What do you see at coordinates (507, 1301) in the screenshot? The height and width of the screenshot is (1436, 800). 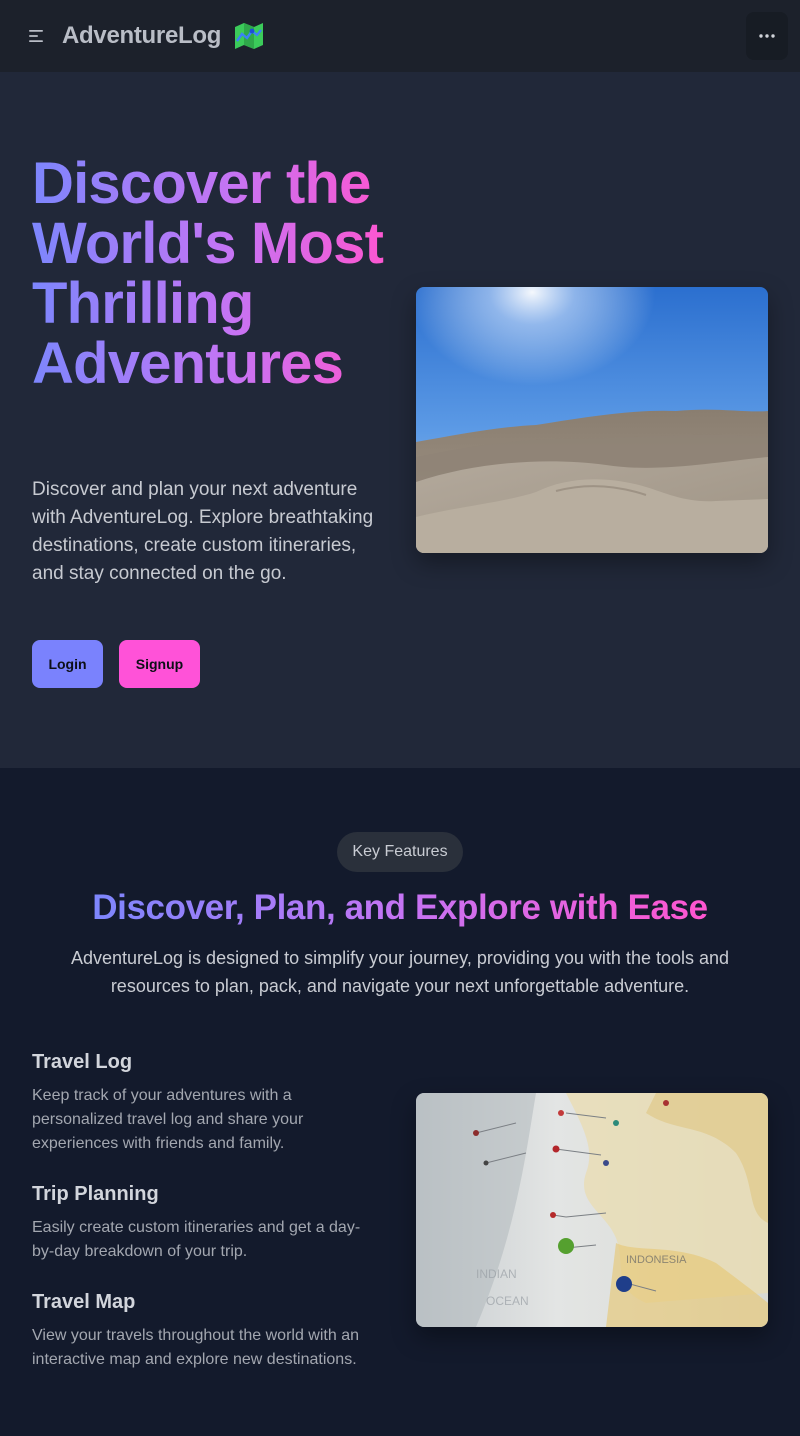 I see `svg-text: OCEAN` at bounding box center [507, 1301].